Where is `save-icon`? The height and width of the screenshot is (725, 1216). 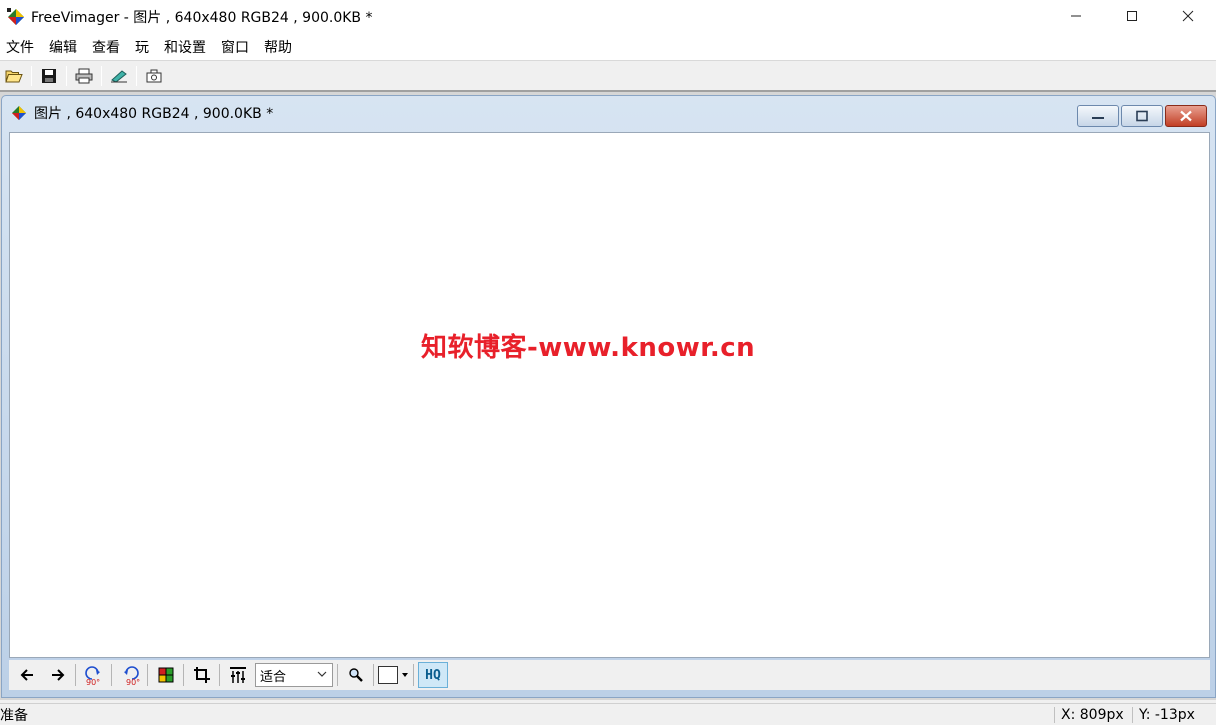 save-icon is located at coordinates (49, 75).